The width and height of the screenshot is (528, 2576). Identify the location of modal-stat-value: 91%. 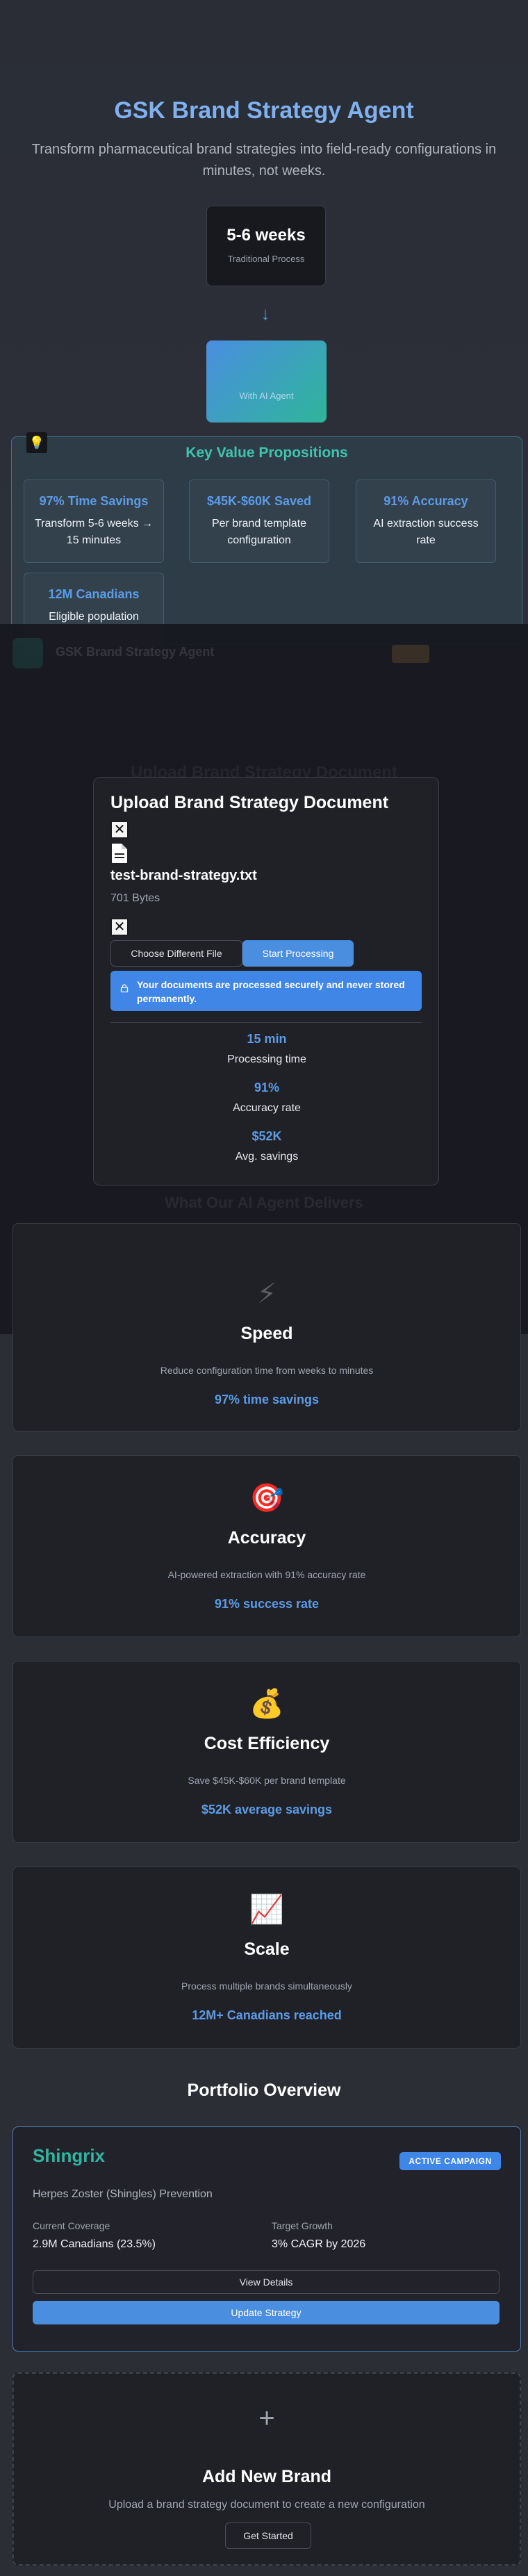
(267, 1087).